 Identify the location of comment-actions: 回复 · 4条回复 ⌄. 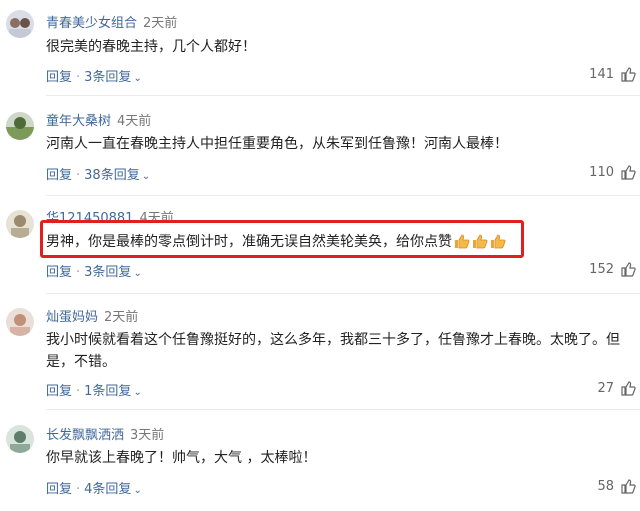
(94, 489).